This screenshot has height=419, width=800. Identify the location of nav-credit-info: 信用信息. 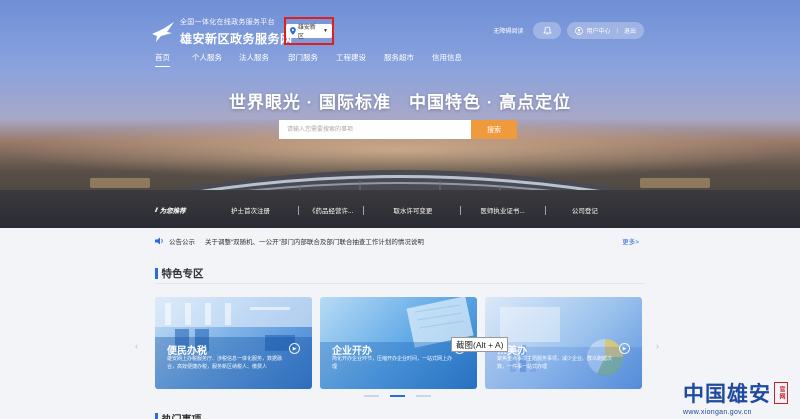
(447, 59).